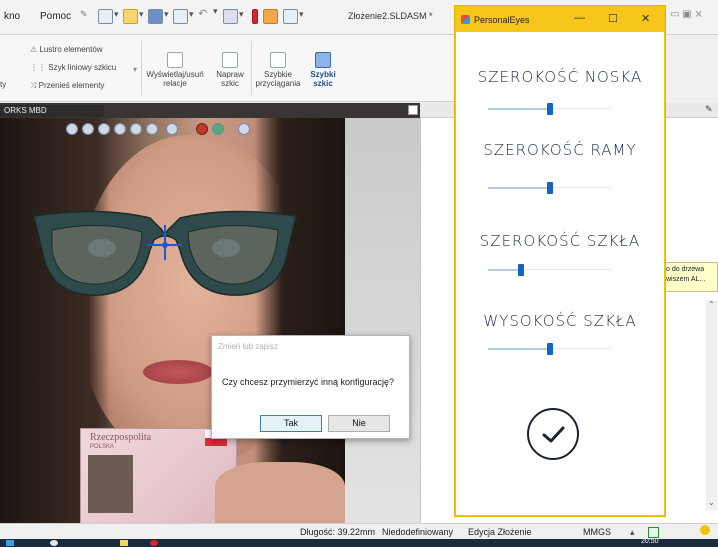  What do you see at coordinates (66, 49) in the screenshot?
I see `mirror-entities-button: ⚠ Lustro elementów` at bounding box center [66, 49].